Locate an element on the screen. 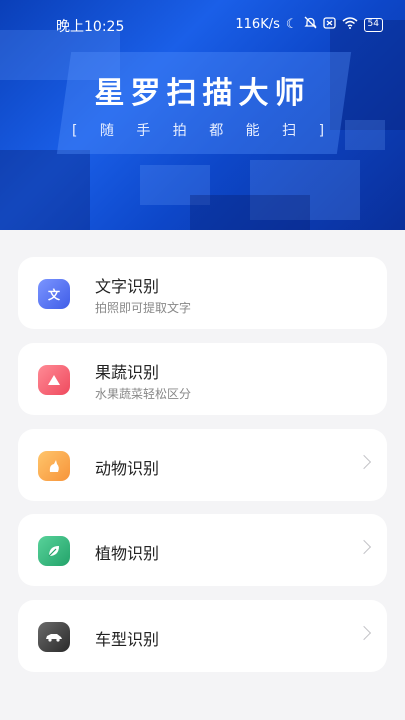 The image size is (405, 720). feature-title: 车型识别 is located at coordinates (127, 639).